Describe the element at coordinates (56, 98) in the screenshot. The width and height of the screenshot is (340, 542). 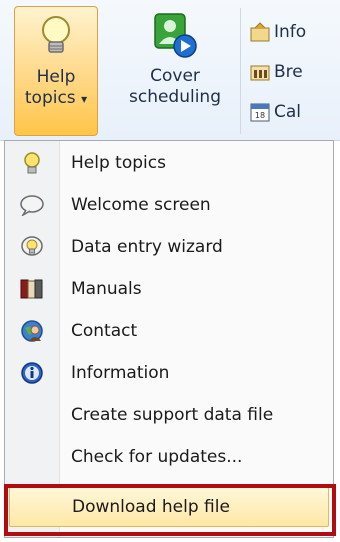
I see `help-topics-line2: topics ▾` at that location.